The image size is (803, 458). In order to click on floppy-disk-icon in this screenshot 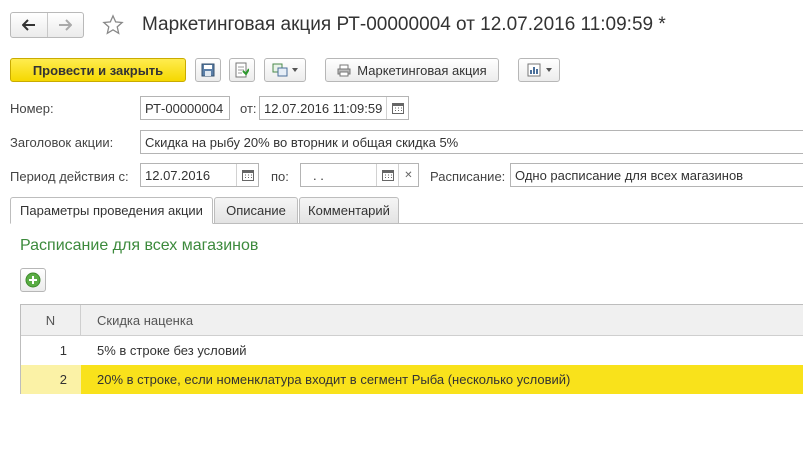, I will do `click(208, 70)`.